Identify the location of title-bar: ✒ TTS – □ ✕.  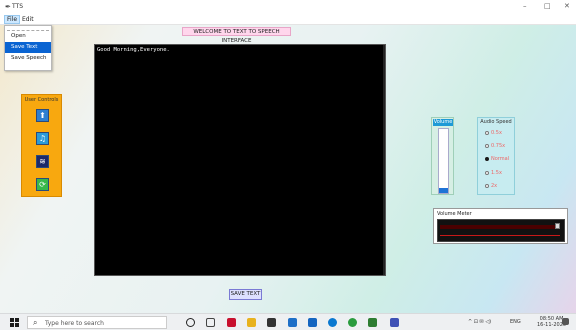
(288, 7).